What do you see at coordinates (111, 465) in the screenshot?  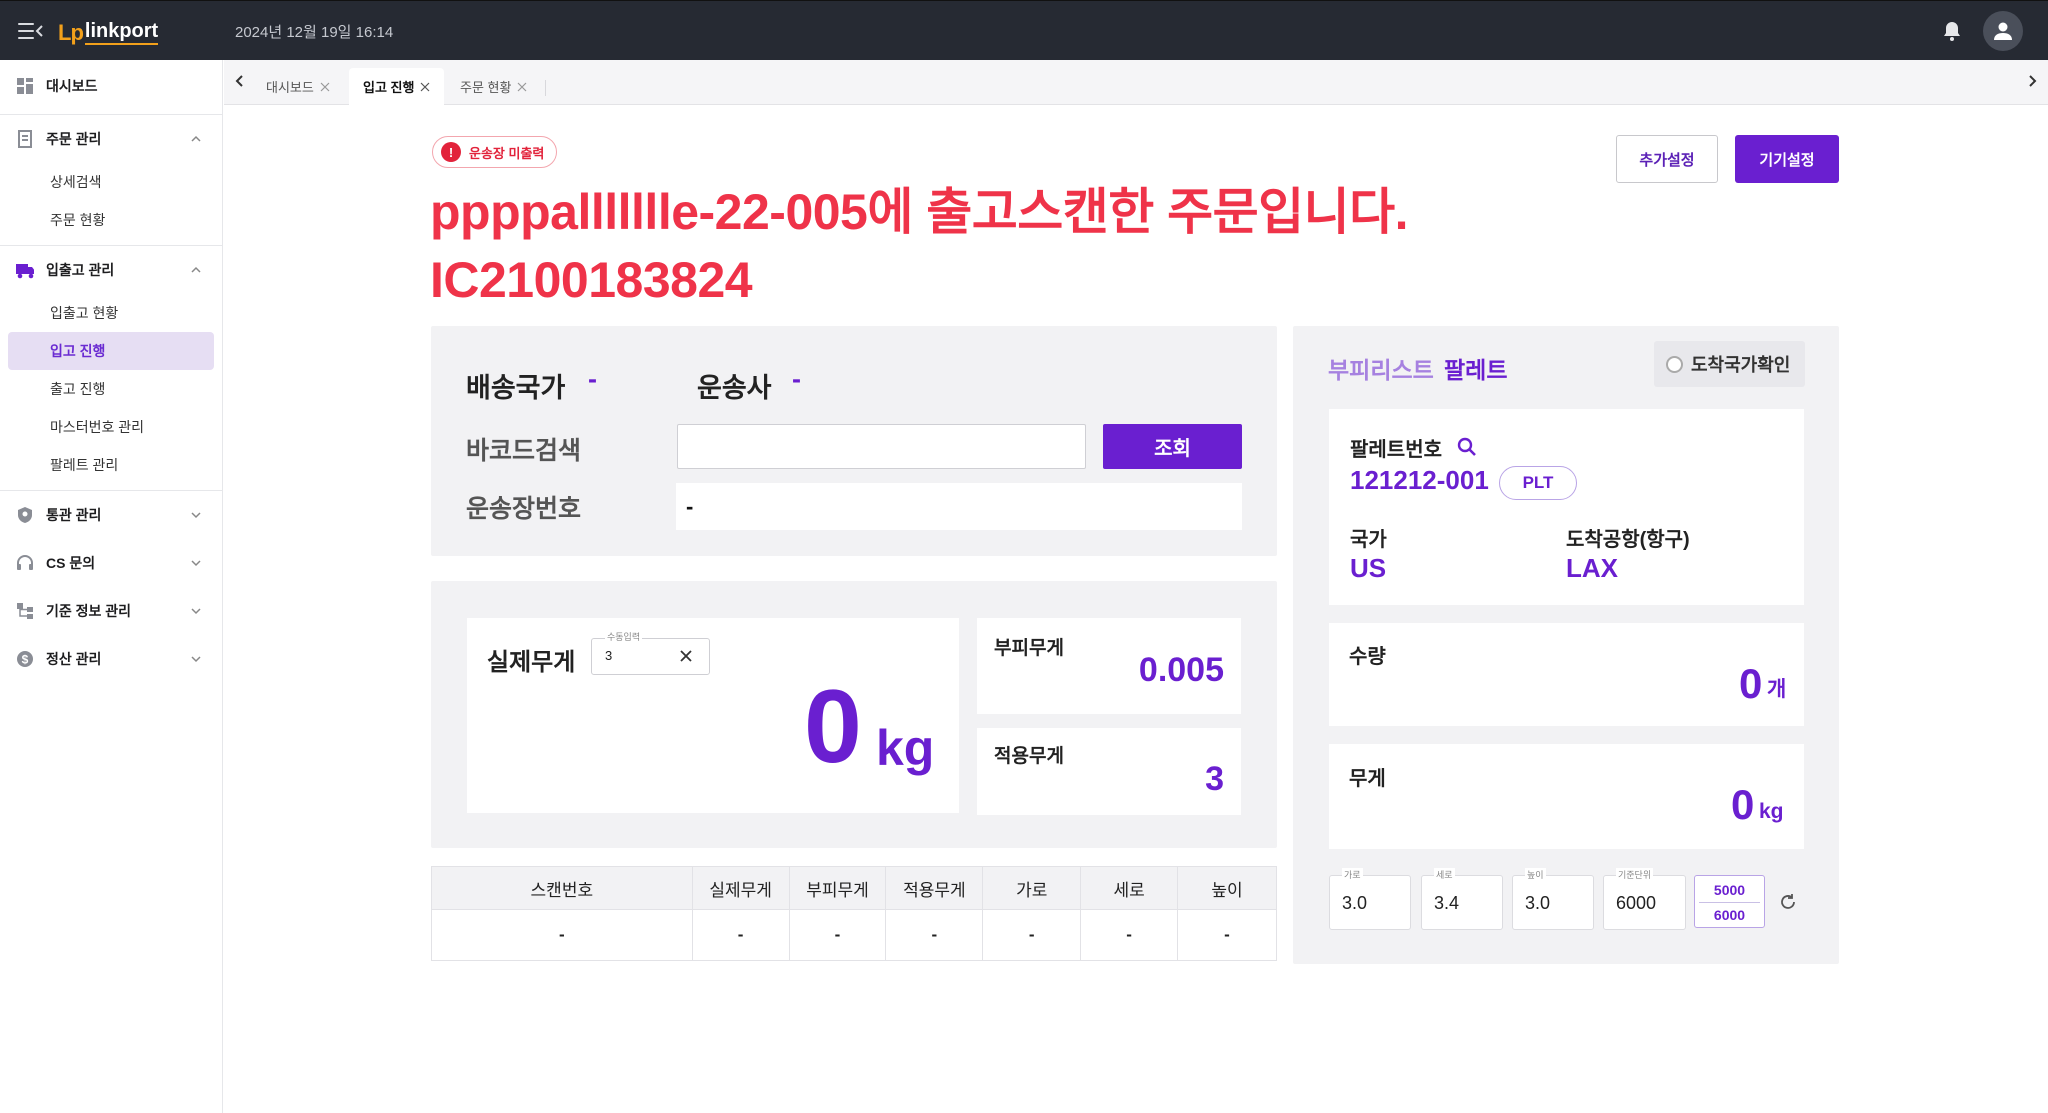 I see `sidebar-item-pallet-management: 팔레트 관리` at bounding box center [111, 465].